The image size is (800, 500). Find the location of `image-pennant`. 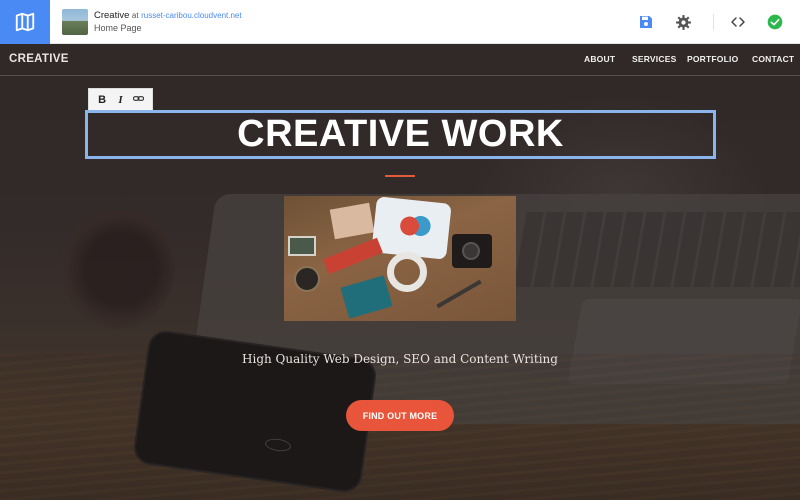

image-pennant is located at coordinates (353, 256).